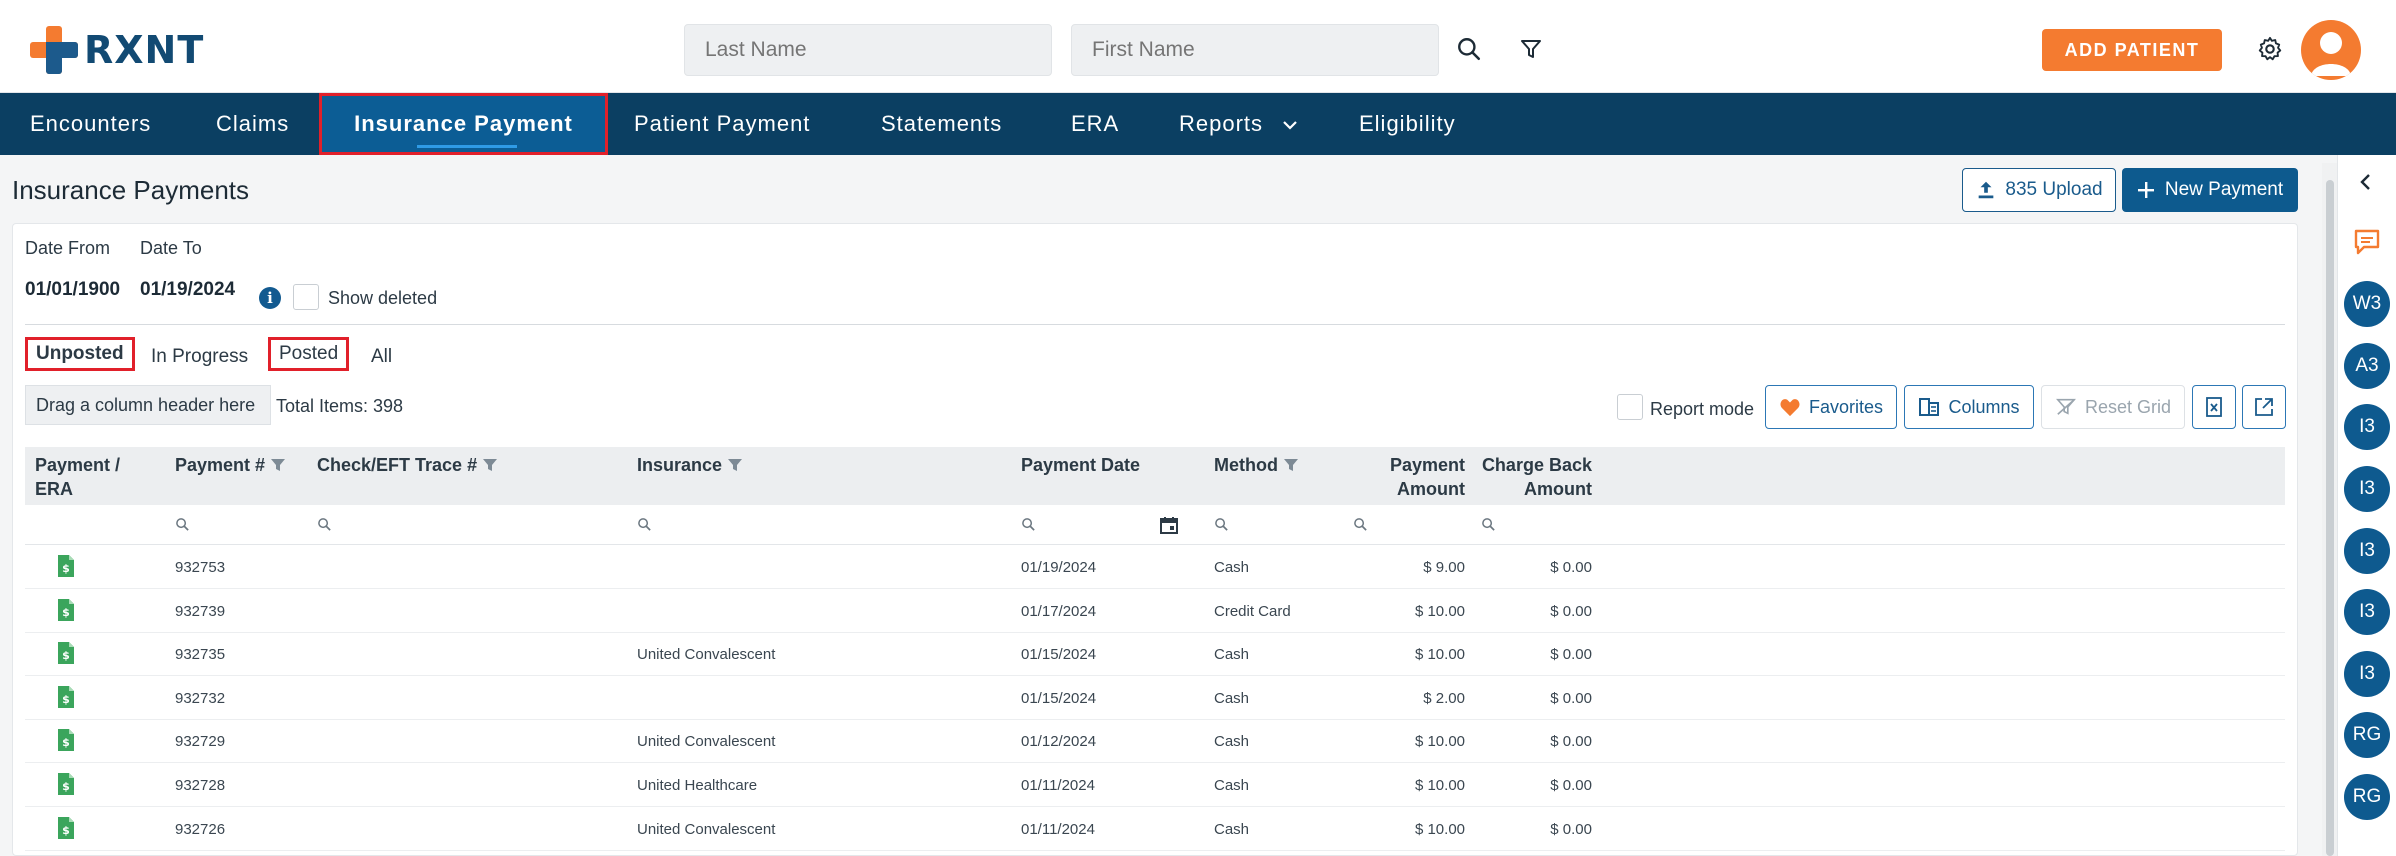 The width and height of the screenshot is (2396, 856). Describe the element at coordinates (306, 297) in the screenshot. I see `show-deleted-checkbox` at that location.